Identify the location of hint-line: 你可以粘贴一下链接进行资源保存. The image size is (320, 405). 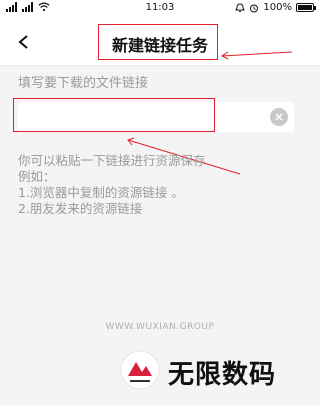
(112, 160).